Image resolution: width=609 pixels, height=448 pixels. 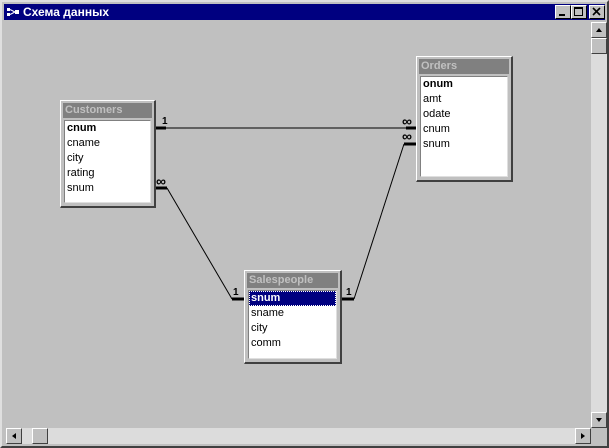 I want to click on window-title: Схема данных, so click(x=66, y=12).